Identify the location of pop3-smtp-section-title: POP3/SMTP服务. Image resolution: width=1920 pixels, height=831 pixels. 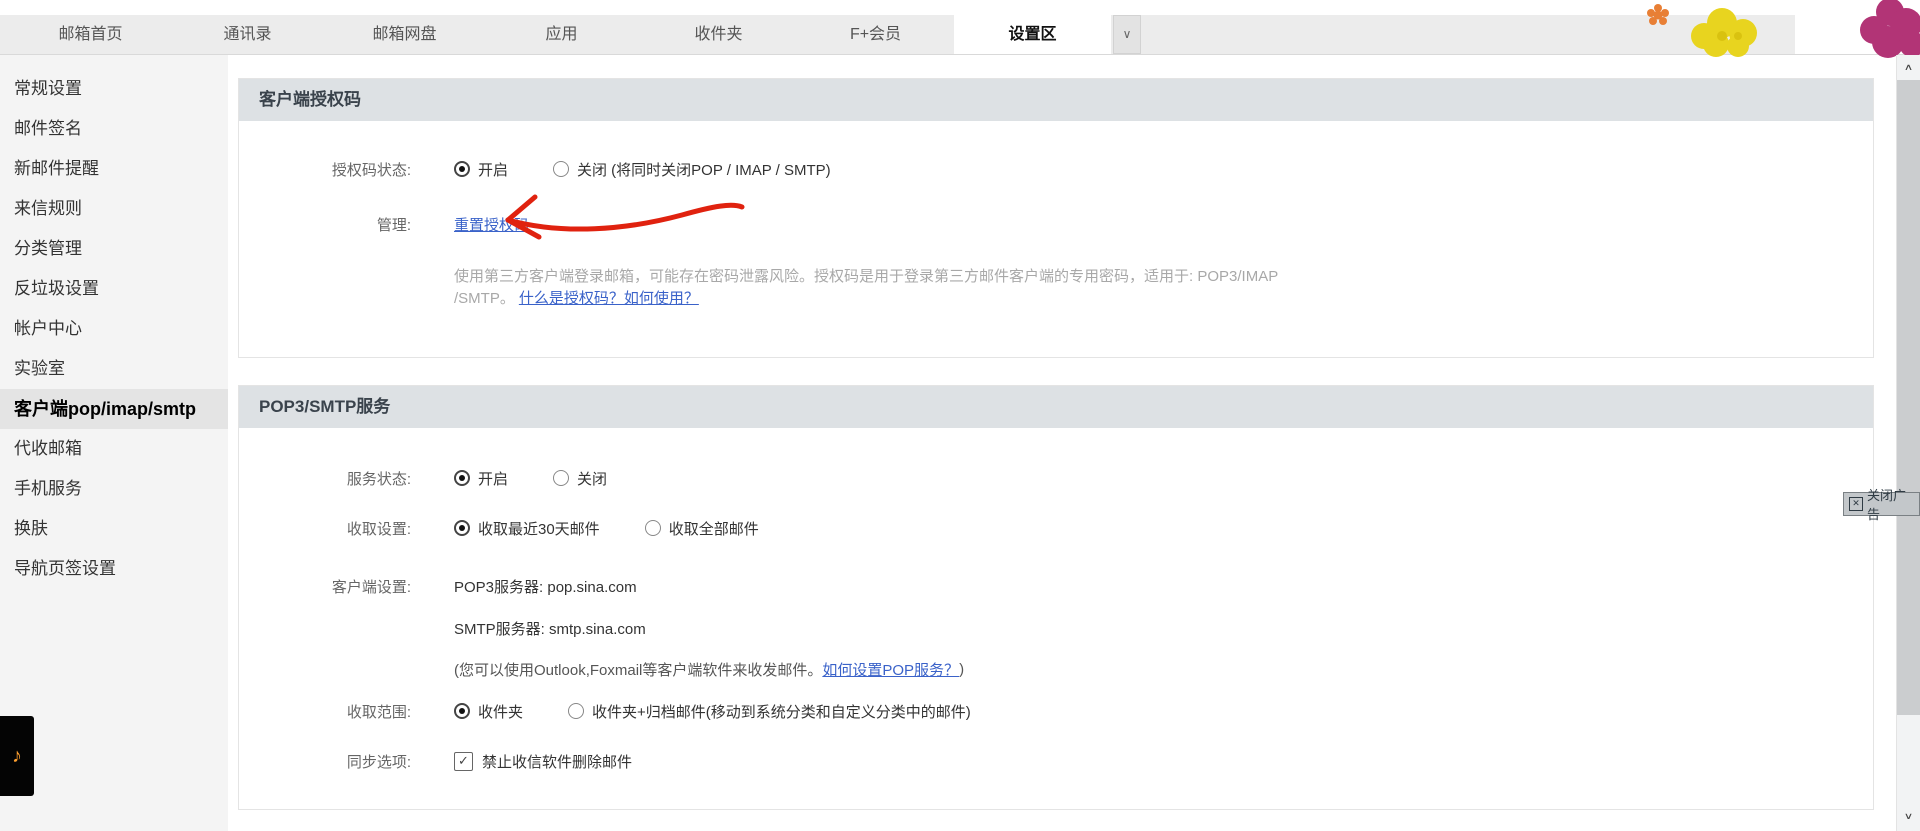
(1056, 407).